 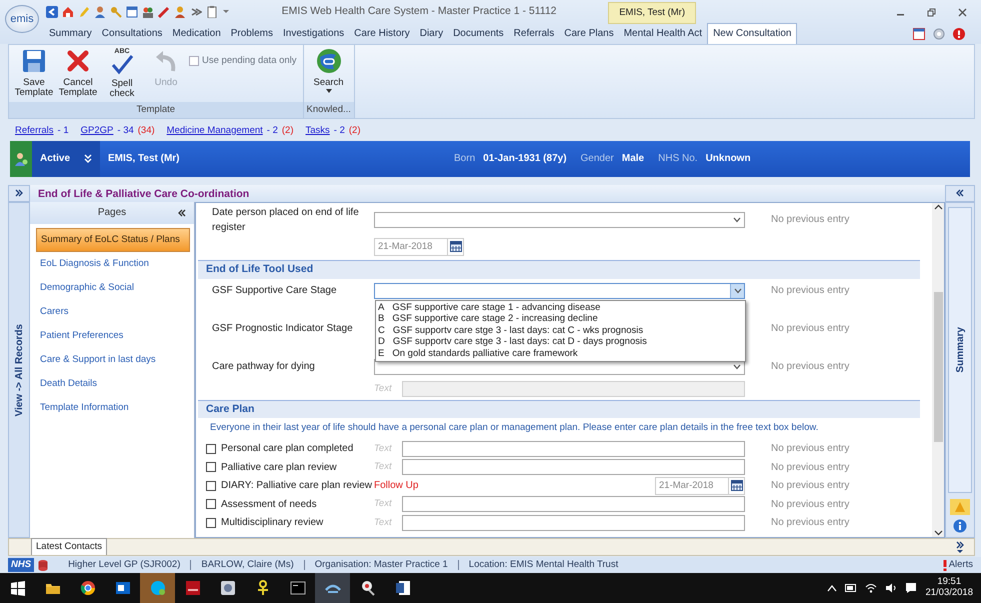 What do you see at coordinates (589, 34) in the screenshot?
I see `menu-tab: Care Plans` at bounding box center [589, 34].